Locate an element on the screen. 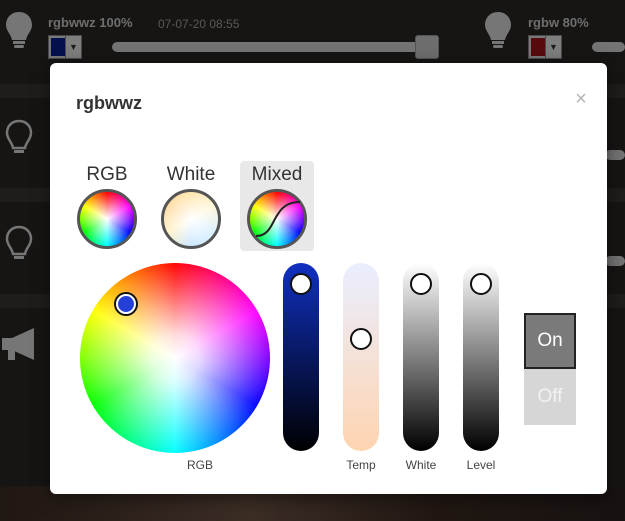 This screenshot has width=625, height=521. level-slider is located at coordinates (481, 357).